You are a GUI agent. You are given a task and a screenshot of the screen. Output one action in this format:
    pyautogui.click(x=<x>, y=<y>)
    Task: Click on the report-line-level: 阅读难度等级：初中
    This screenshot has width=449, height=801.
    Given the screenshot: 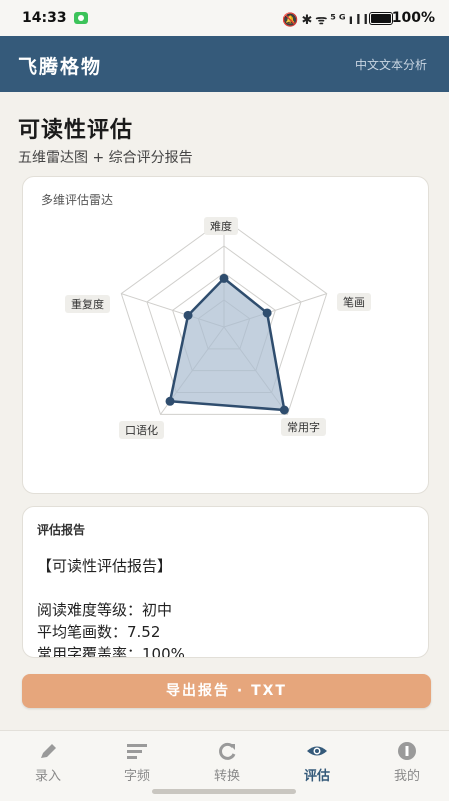 What is the action you would take?
    pyautogui.click(x=105, y=610)
    